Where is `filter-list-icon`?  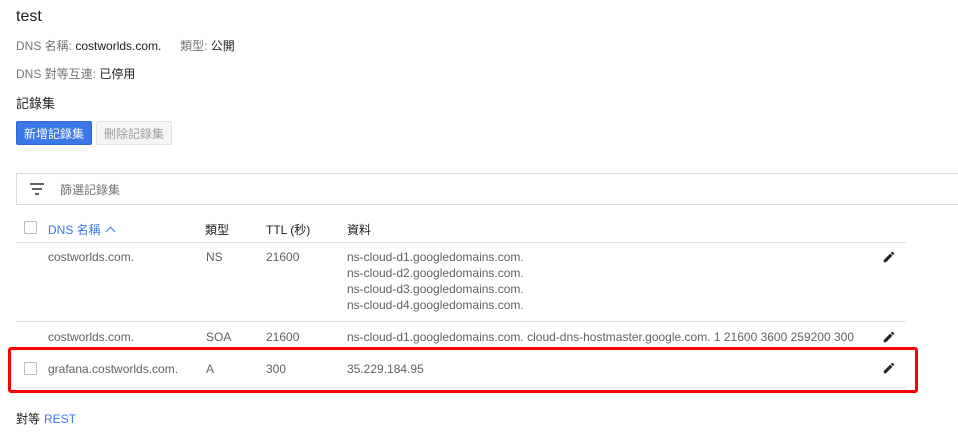
filter-list-icon is located at coordinates (37, 189).